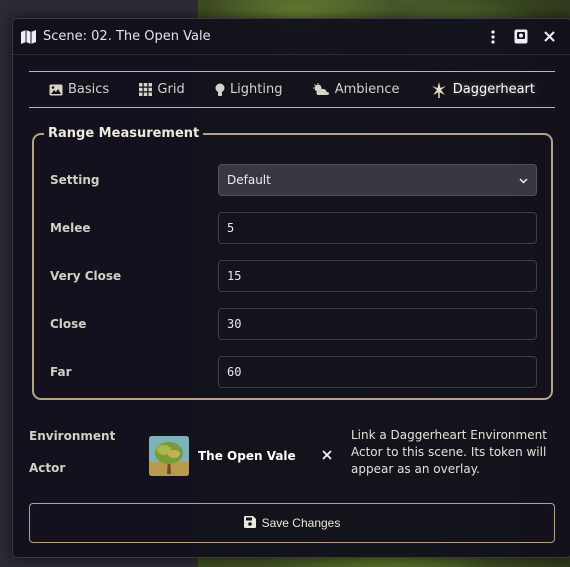 The height and width of the screenshot is (567, 570). What do you see at coordinates (377, 324) in the screenshot?
I see `close-input: 30` at bounding box center [377, 324].